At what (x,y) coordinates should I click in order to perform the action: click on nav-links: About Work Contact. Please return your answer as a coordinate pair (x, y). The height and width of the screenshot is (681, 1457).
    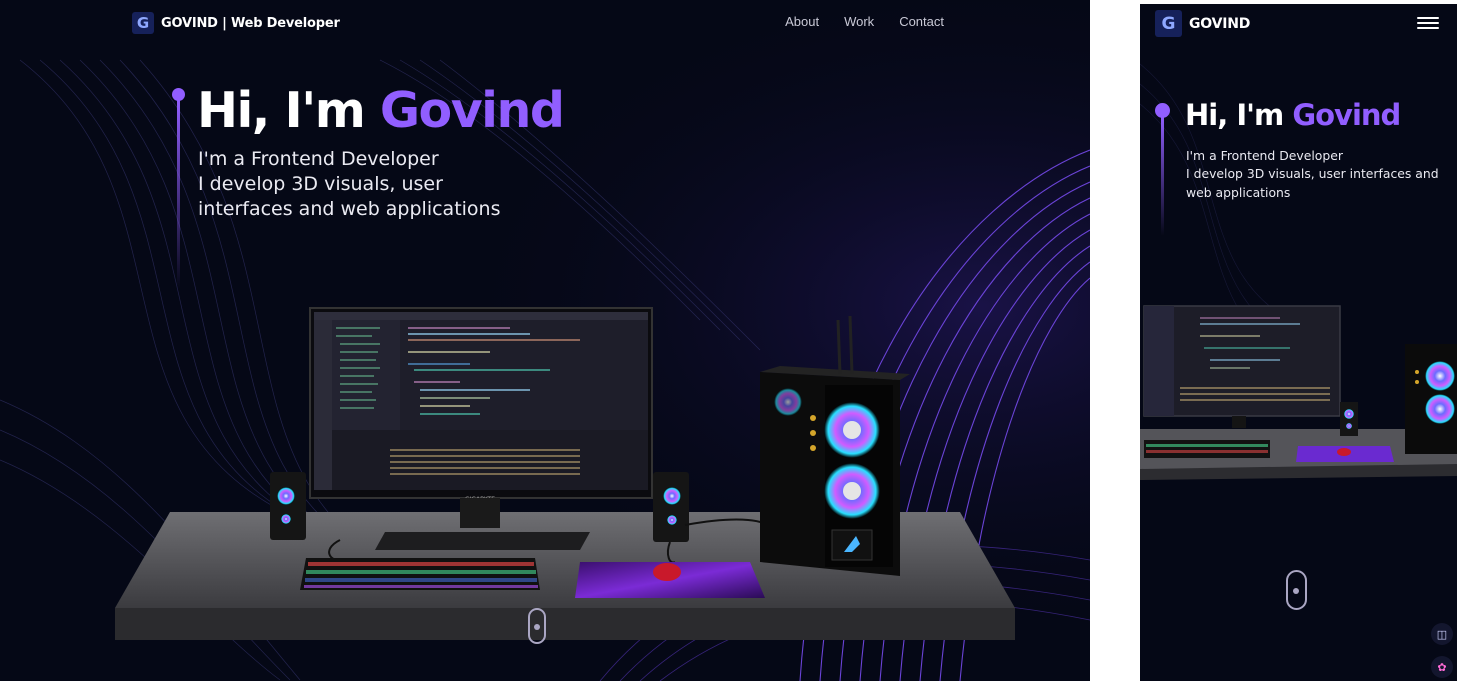
    Looking at the image, I should click on (864, 21).